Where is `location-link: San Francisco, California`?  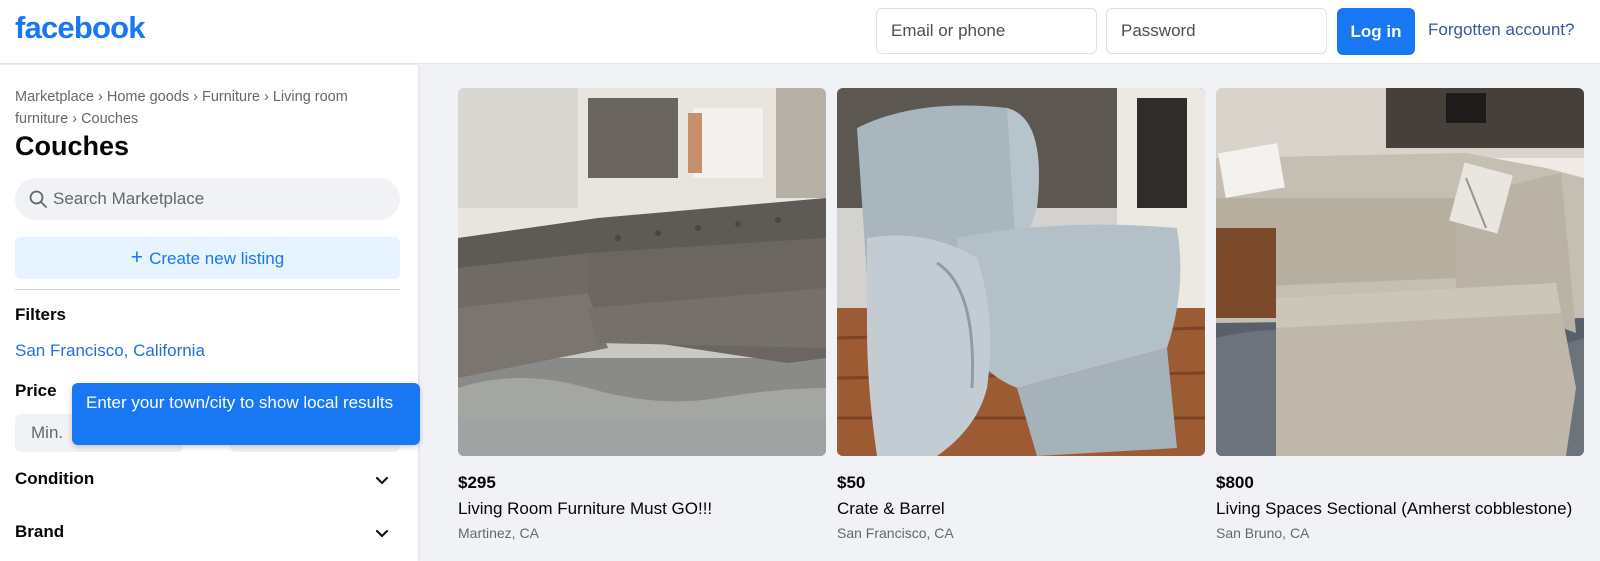
location-link: San Francisco, California is located at coordinates (110, 351).